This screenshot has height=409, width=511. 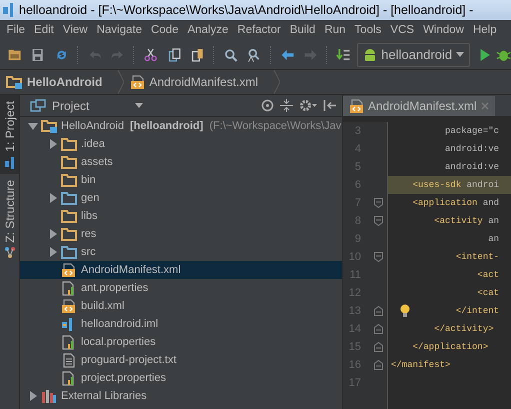 What do you see at coordinates (494, 239) in the screenshot?
I see `code-line: an` at bounding box center [494, 239].